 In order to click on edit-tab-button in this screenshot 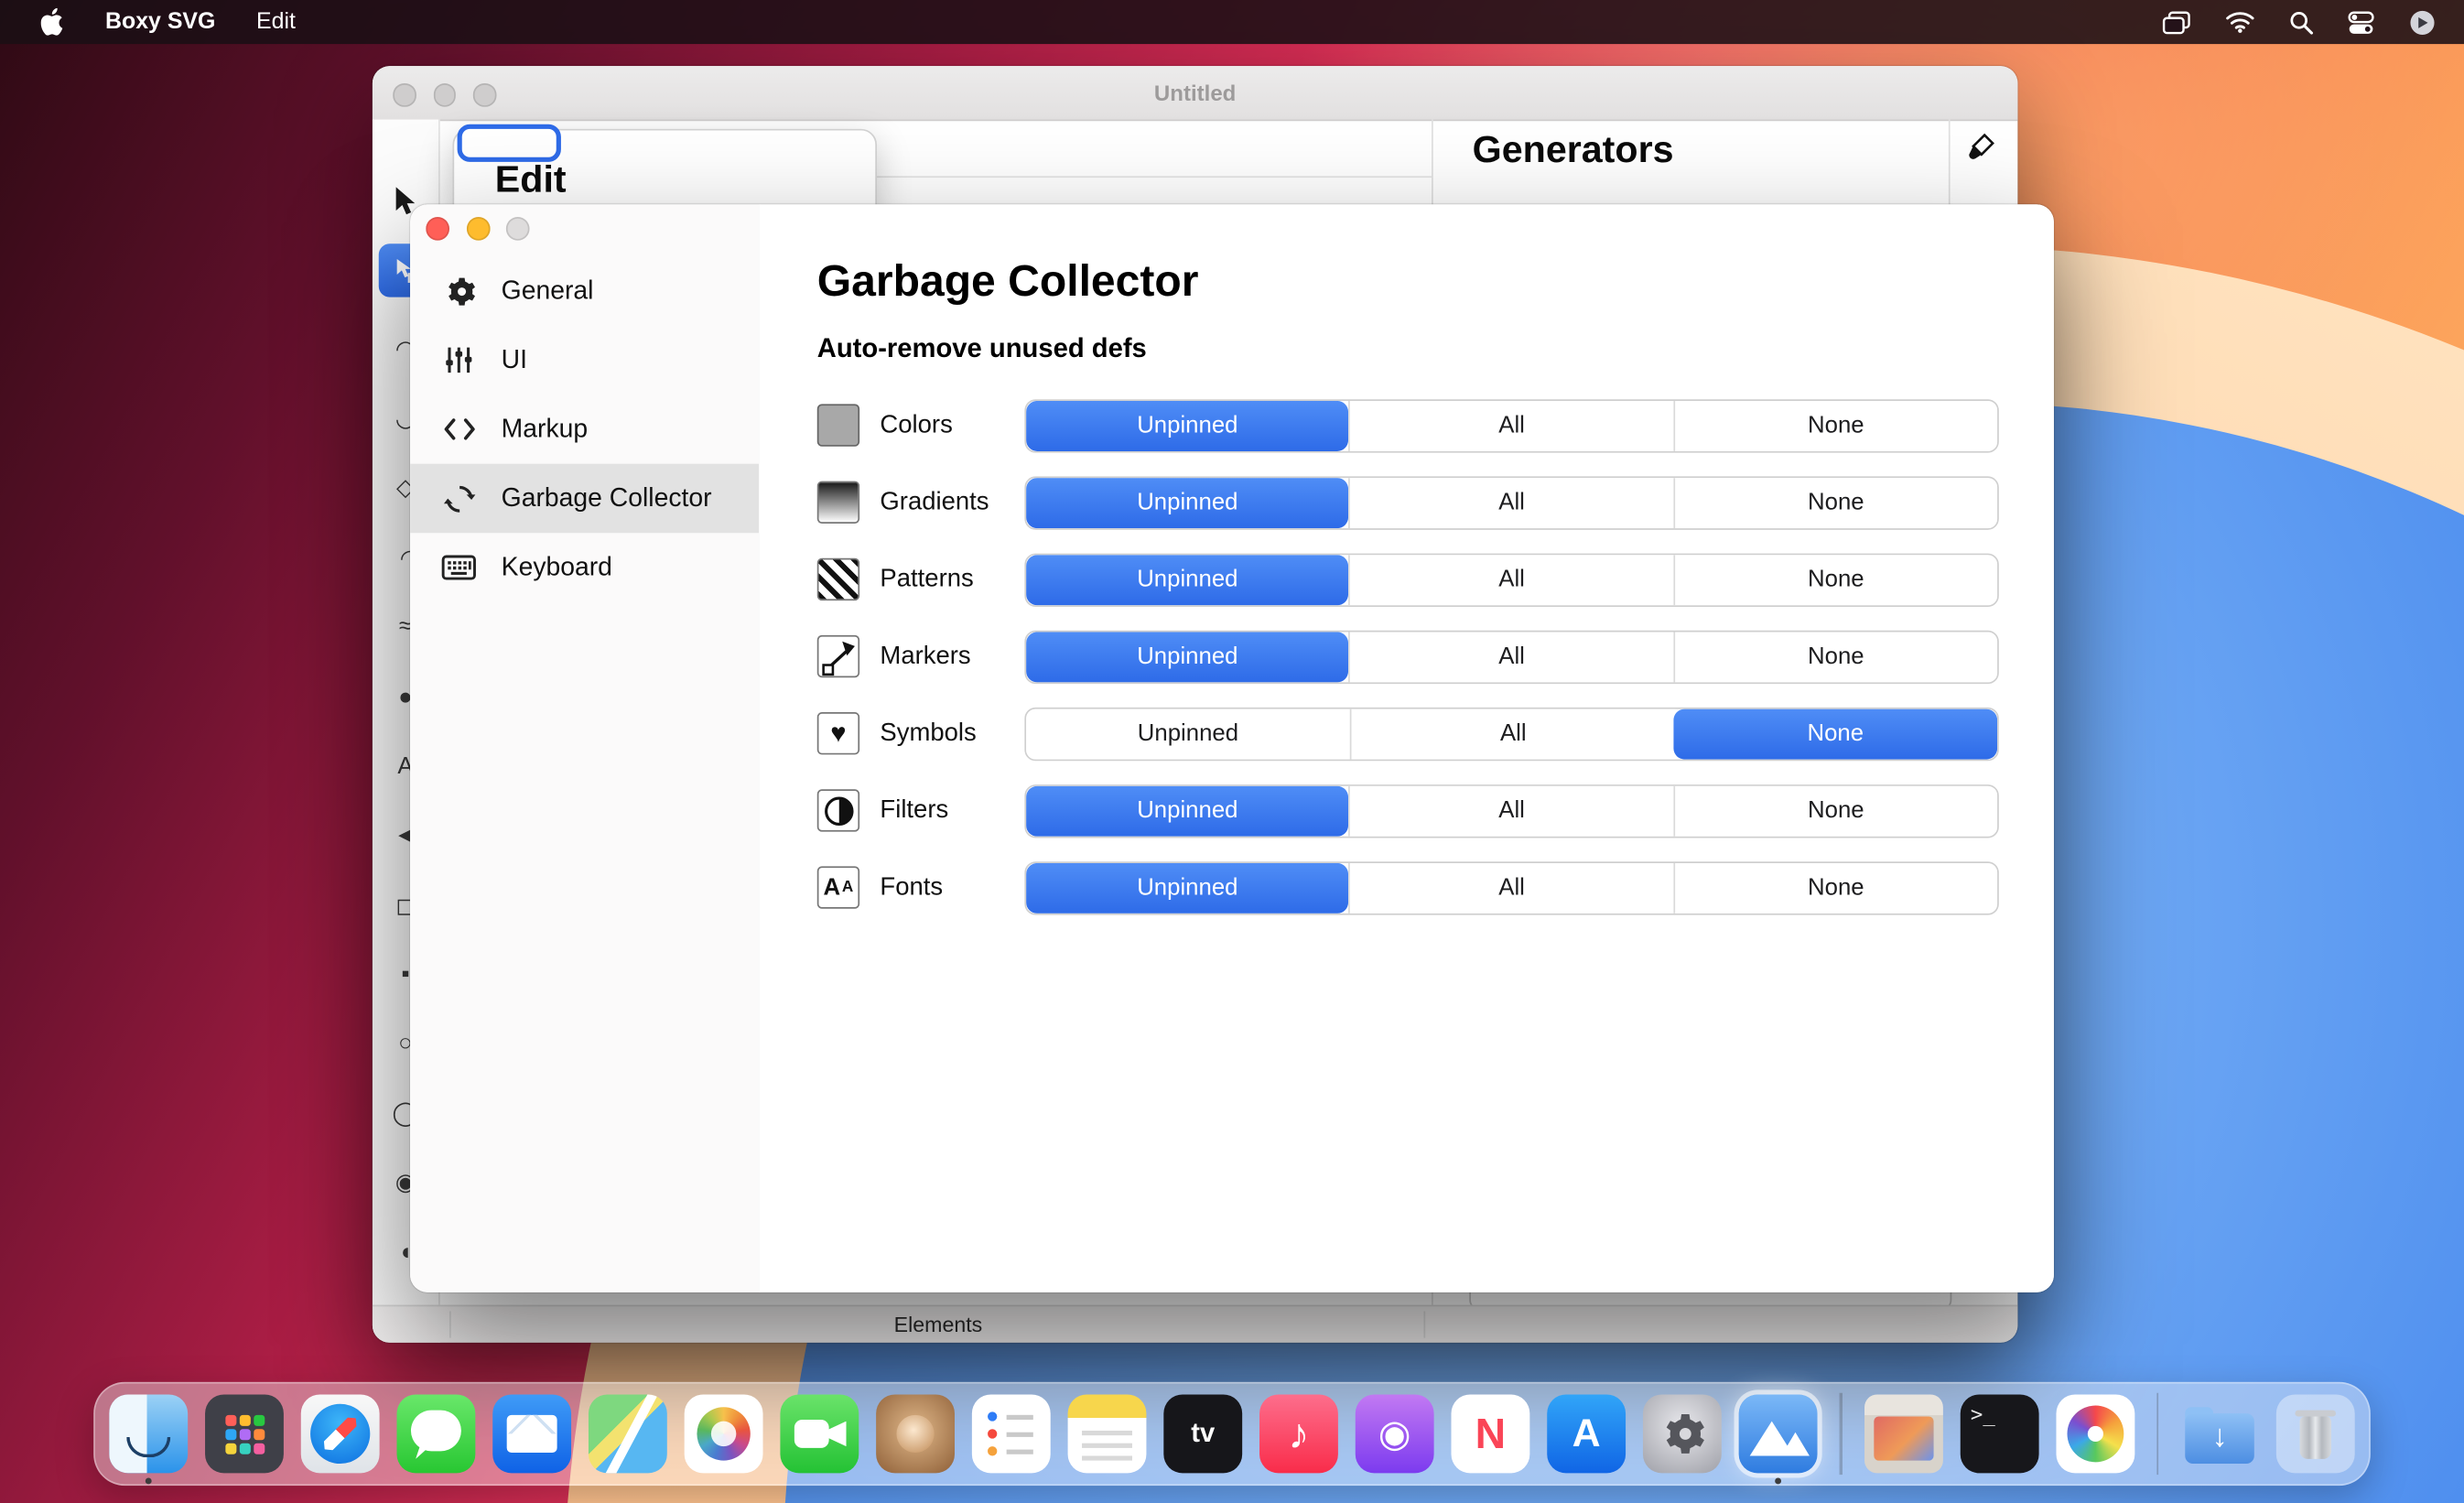, I will do `click(509, 143)`.